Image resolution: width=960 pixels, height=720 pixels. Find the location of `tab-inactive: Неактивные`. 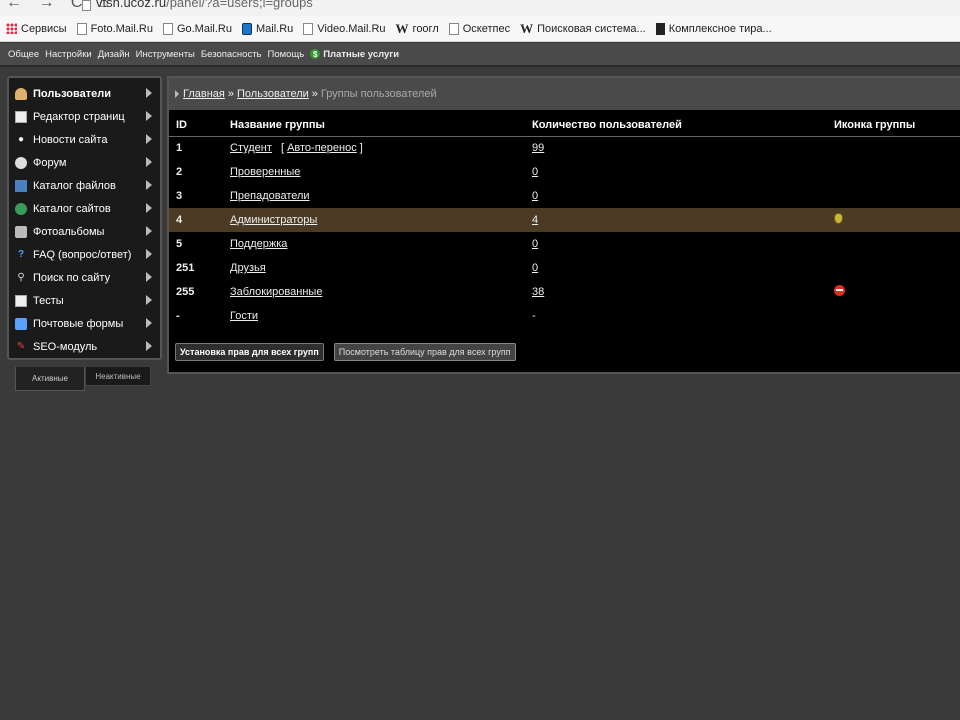

tab-inactive: Неактивные is located at coordinates (118, 376).